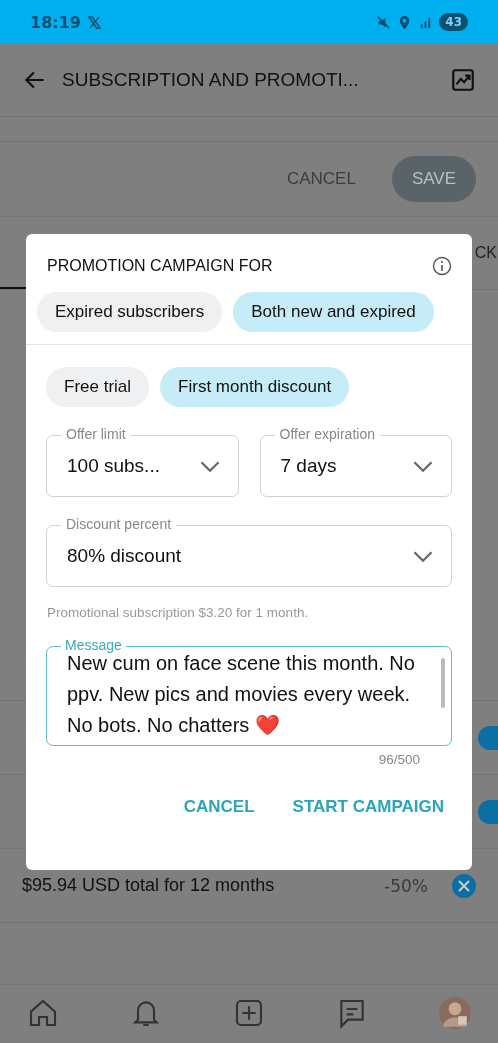 The width and height of the screenshot is (498, 1043). I want to click on x-logo-icon, so click(94, 22).